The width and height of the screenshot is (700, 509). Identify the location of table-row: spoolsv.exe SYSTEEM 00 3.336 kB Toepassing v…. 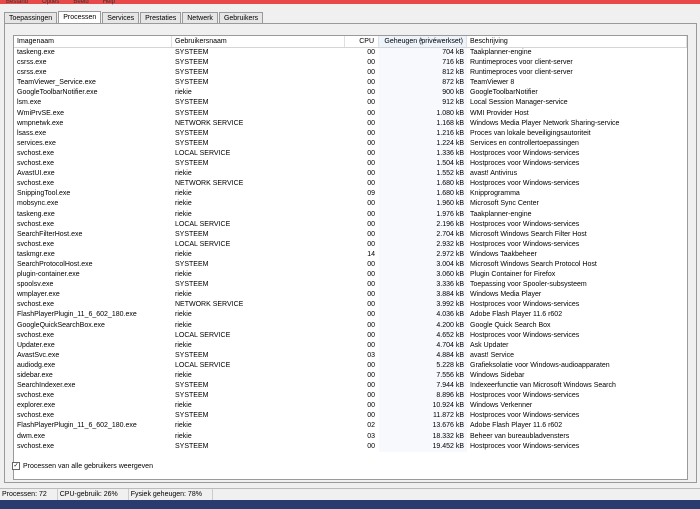
(350, 285).